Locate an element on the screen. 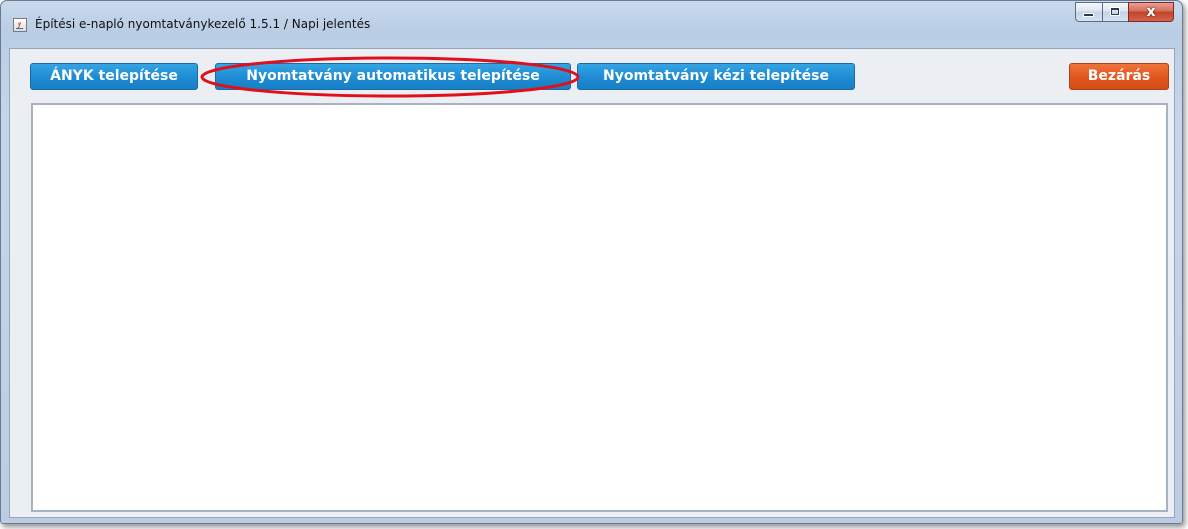 This screenshot has height=529, width=1188. anyk-install-button: ÁNYK telepítése is located at coordinates (114, 76).